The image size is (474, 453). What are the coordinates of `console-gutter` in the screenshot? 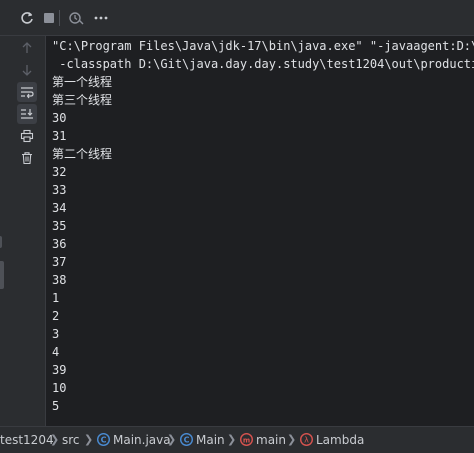 It's located at (23, 231).